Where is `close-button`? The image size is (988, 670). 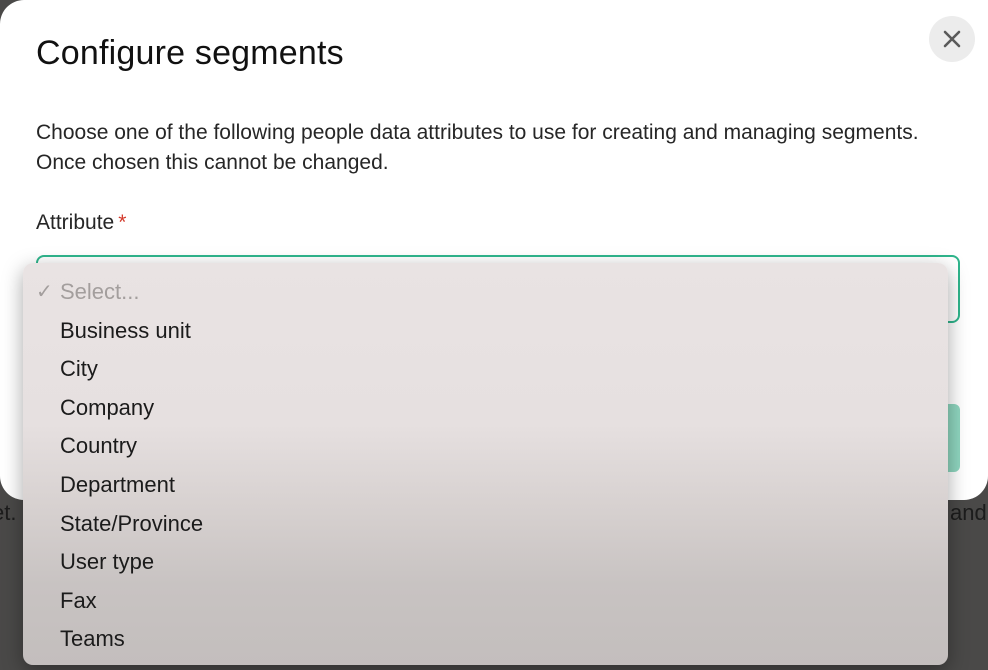
close-button is located at coordinates (952, 39).